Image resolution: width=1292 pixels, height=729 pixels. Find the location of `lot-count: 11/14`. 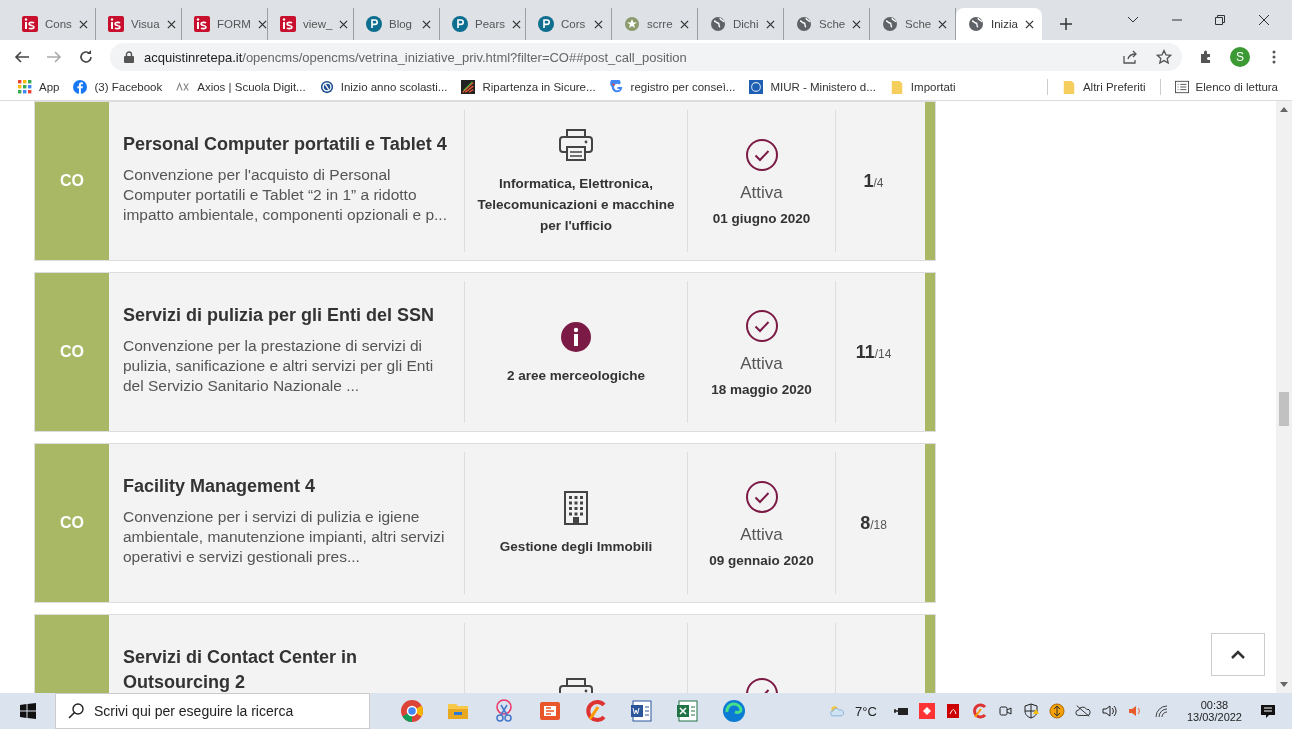

lot-count: 11/14 is located at coordinates (873, 352).